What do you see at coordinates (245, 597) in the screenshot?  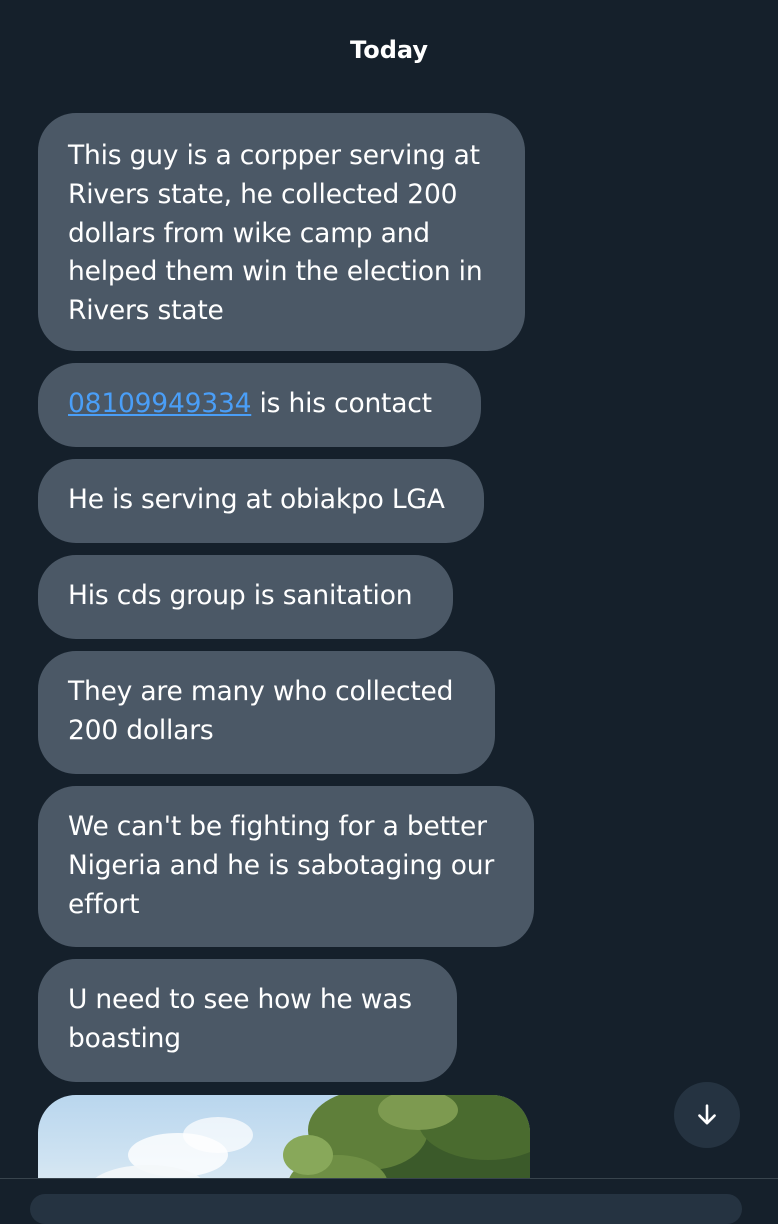 I see `message-bubble: His cds group is sanitation` at bounding box center [245, 597].